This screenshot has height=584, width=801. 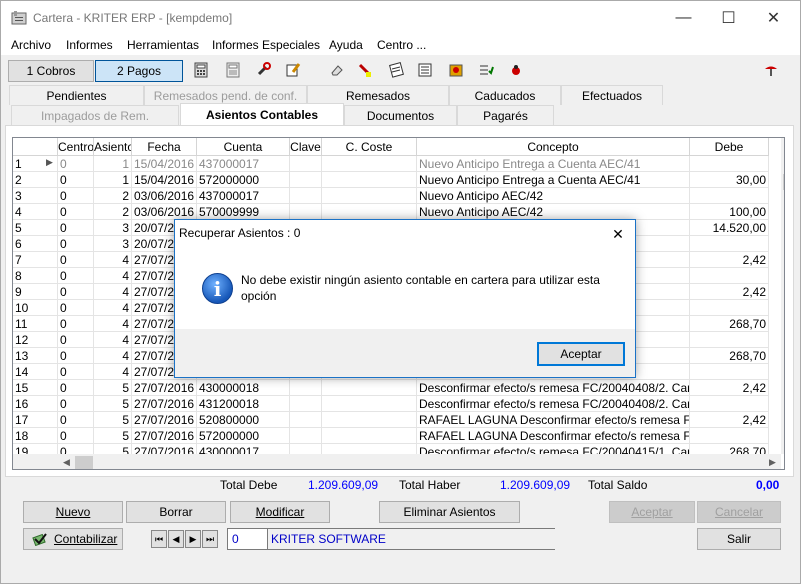 I want to click on cell-cuenta: 437000017, so click(x=243, y=196).